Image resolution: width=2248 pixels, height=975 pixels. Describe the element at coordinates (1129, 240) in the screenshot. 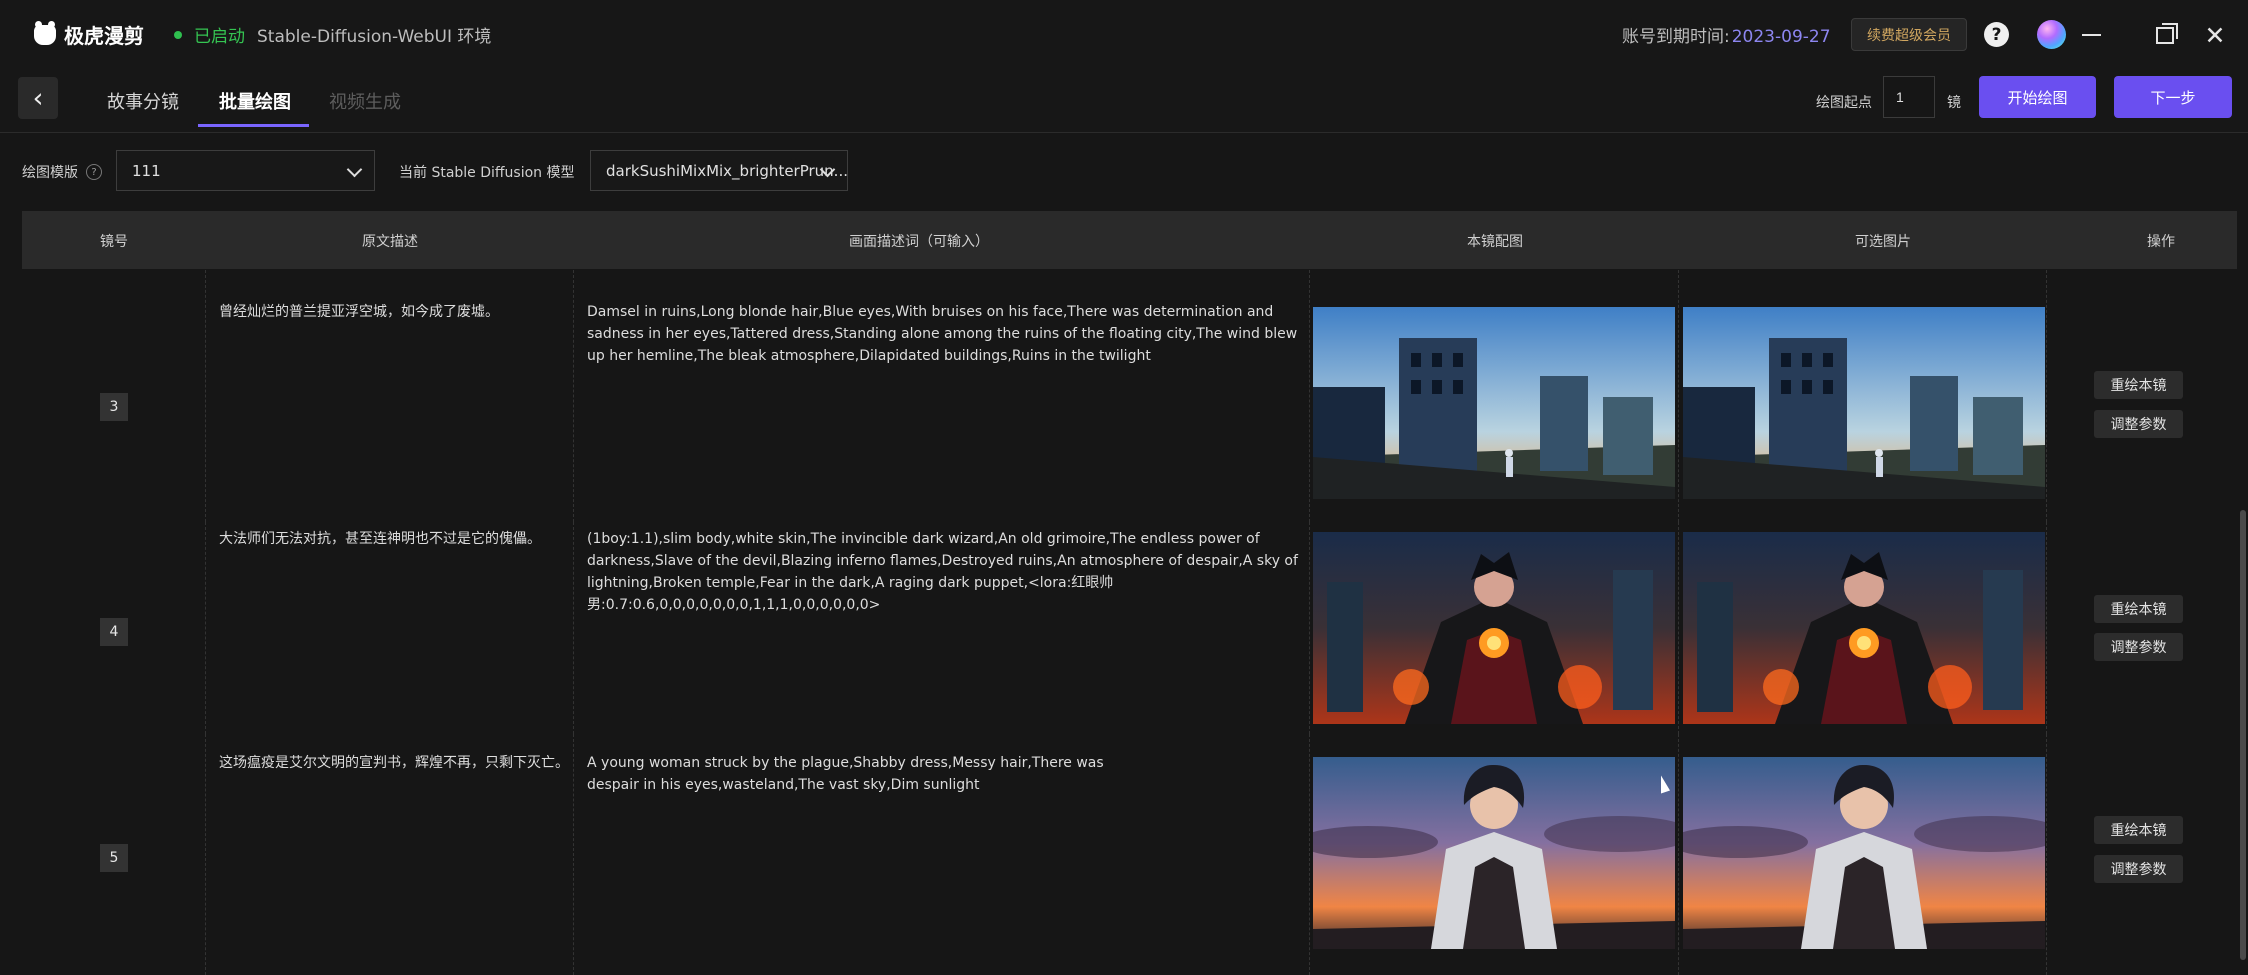

I see `table-header: 镜号 原文描述 画面描述词（可输入） 本镜配图 可选图片 操作` at that location.